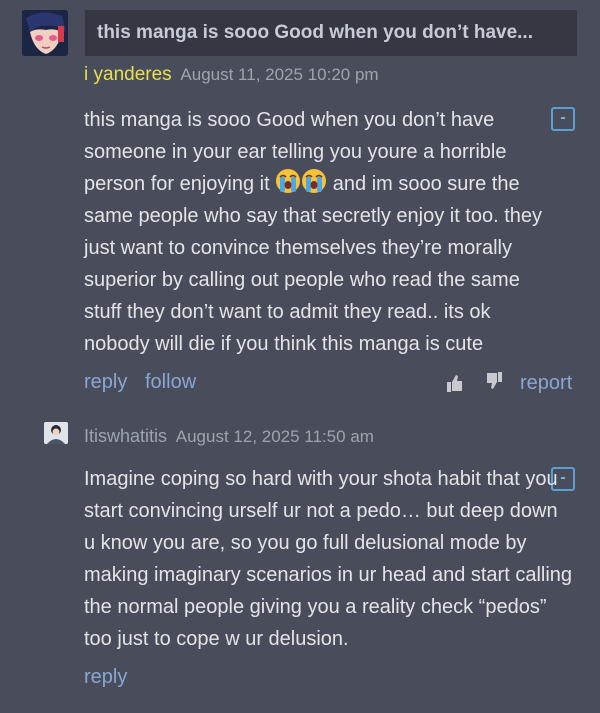 The width and height of the screenshot is (600, 713). I want to click on comment-date: August 12, 2025 11:50 am, so click(274, 436).